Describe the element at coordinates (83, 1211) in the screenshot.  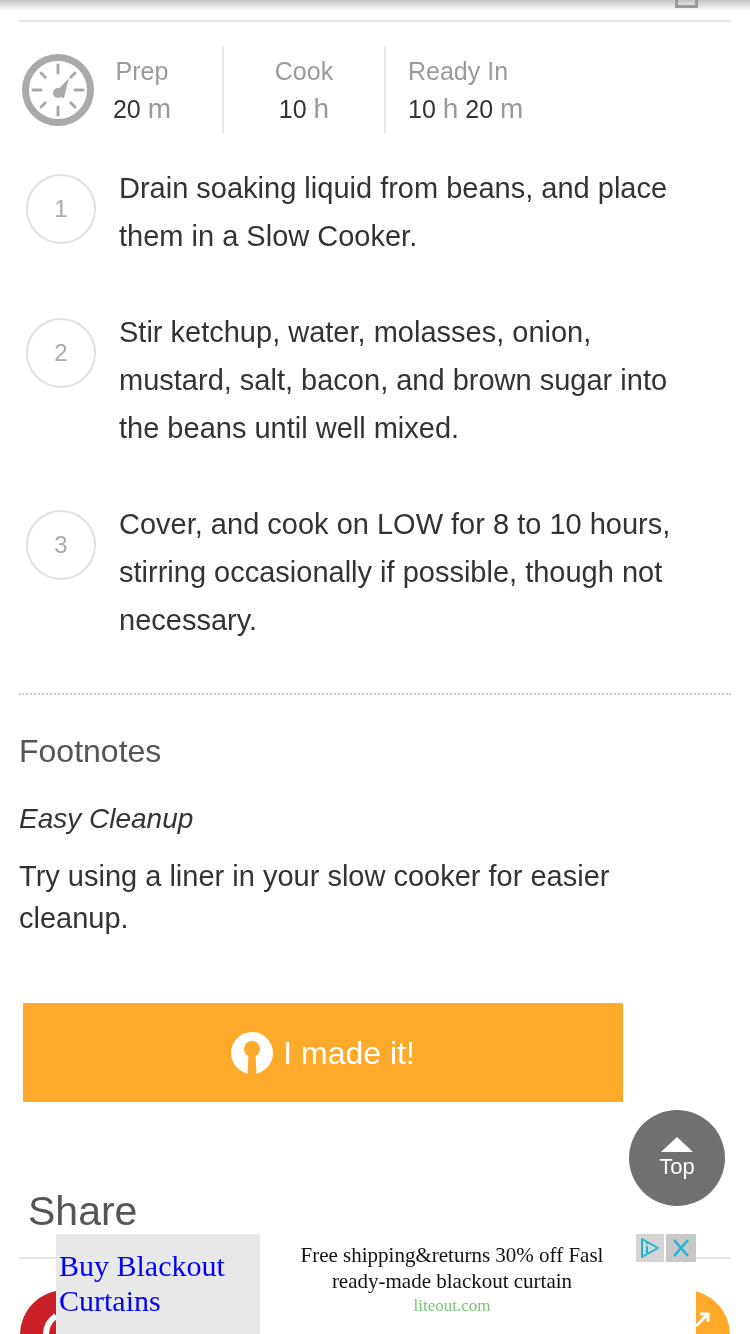
I see `share-heading: Share` at that location.